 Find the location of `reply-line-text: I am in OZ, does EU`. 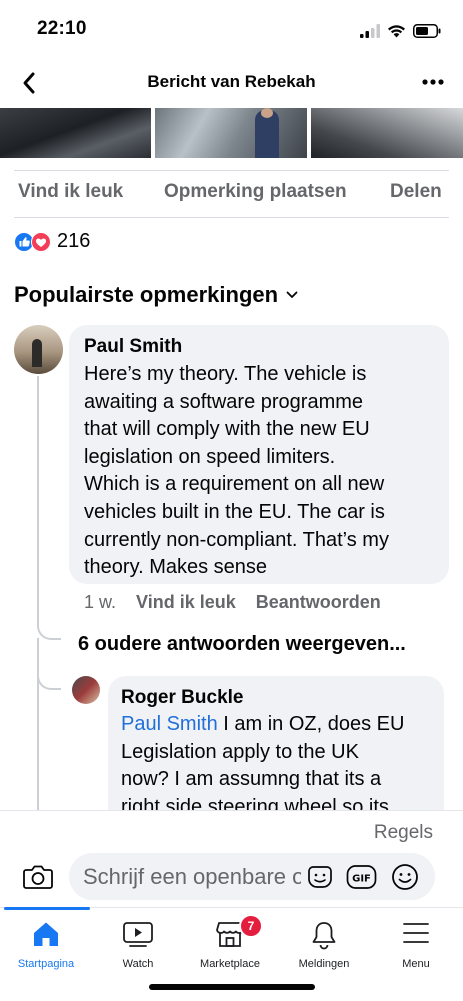

reply-line-text: I am in OZ, does EU is located at coordinates (311, 724).